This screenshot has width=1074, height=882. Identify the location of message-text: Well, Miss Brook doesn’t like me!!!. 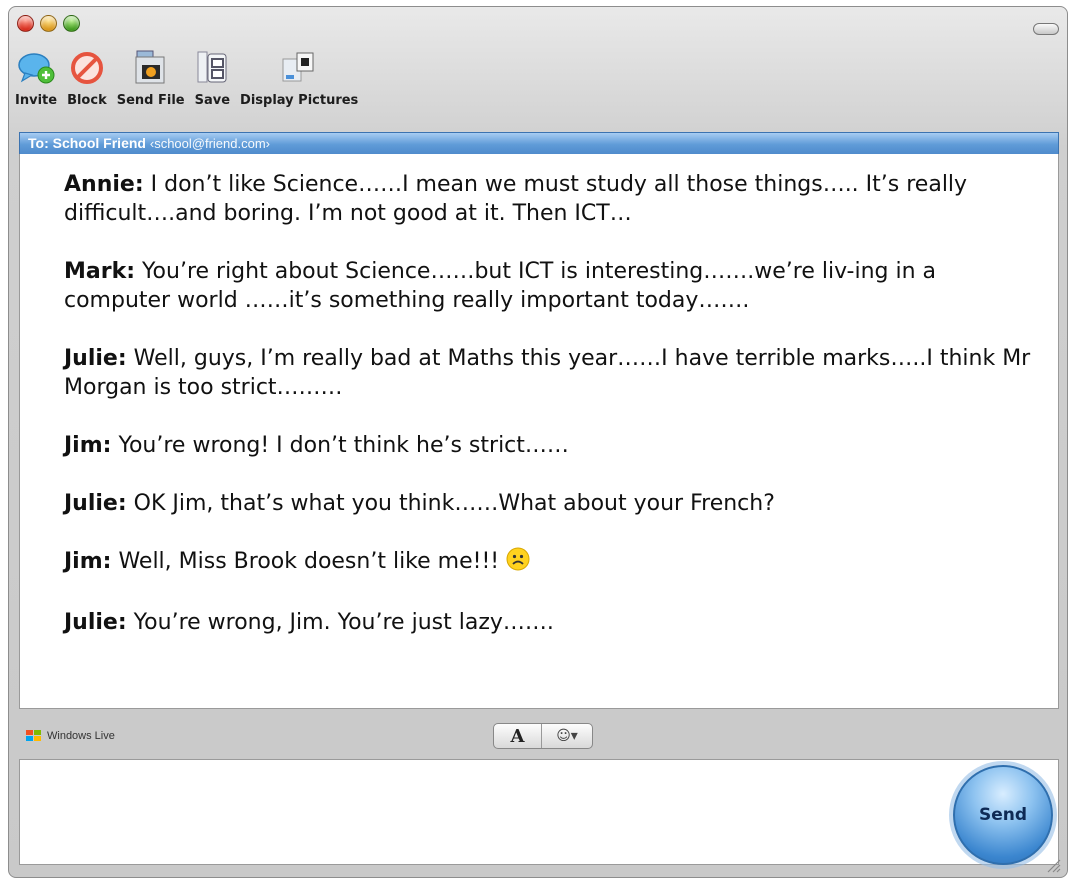
(309, 561).